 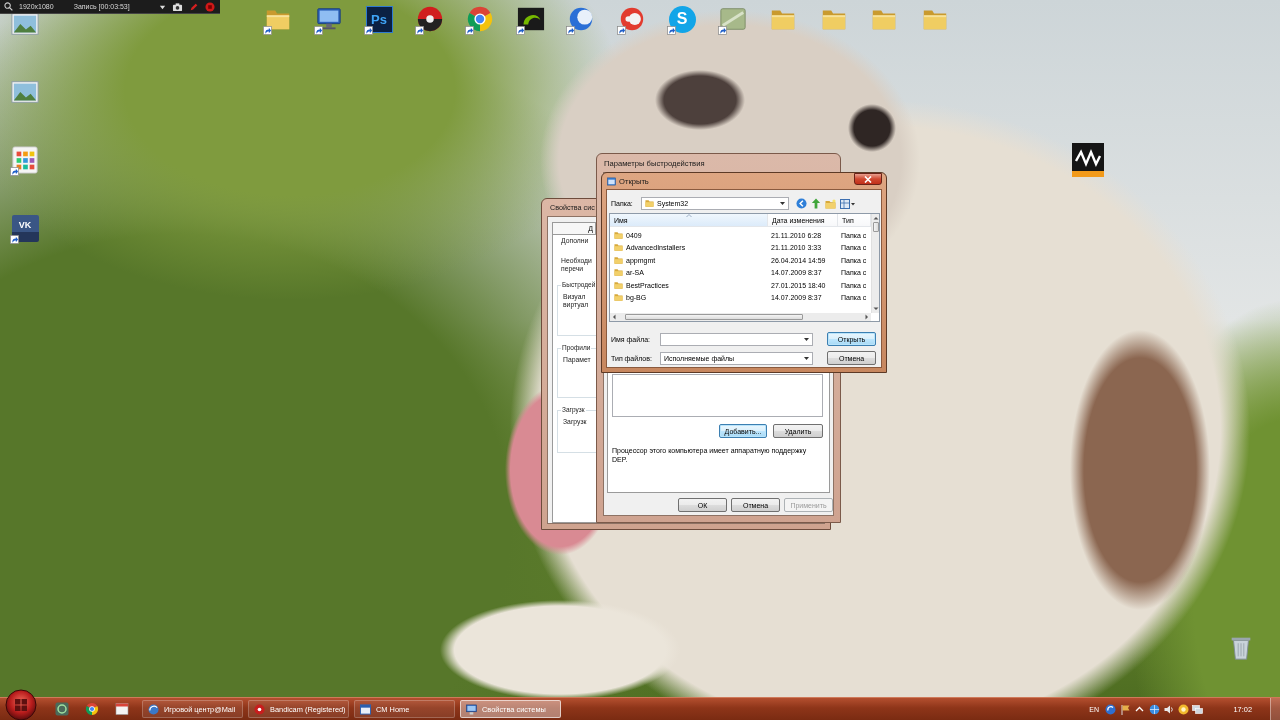 What do you see at coordinates (259, 709) in the screenshot?
I see `record-icon` at bounding box center [259, 709].